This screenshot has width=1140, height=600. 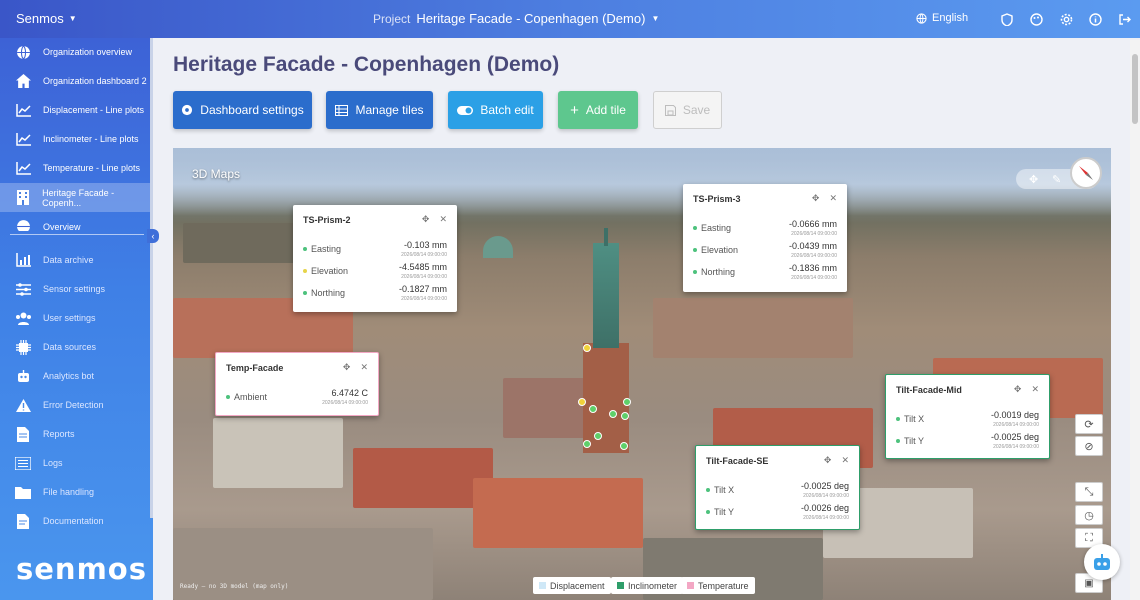 What do you see at coordinates (75, 347) in the screenshot?
I see `sidebar-item-data-sources: Data sources` at bounding box center [75, 347].